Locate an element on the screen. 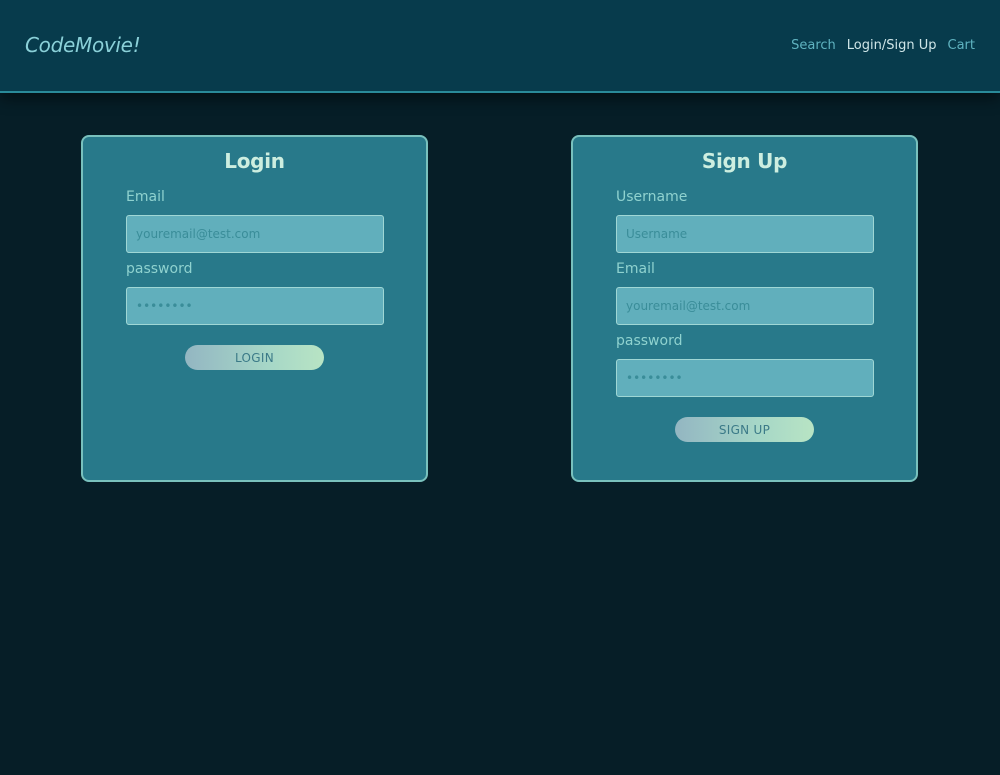  nav-link-cart: Cart is located at coordinates (962, 45).